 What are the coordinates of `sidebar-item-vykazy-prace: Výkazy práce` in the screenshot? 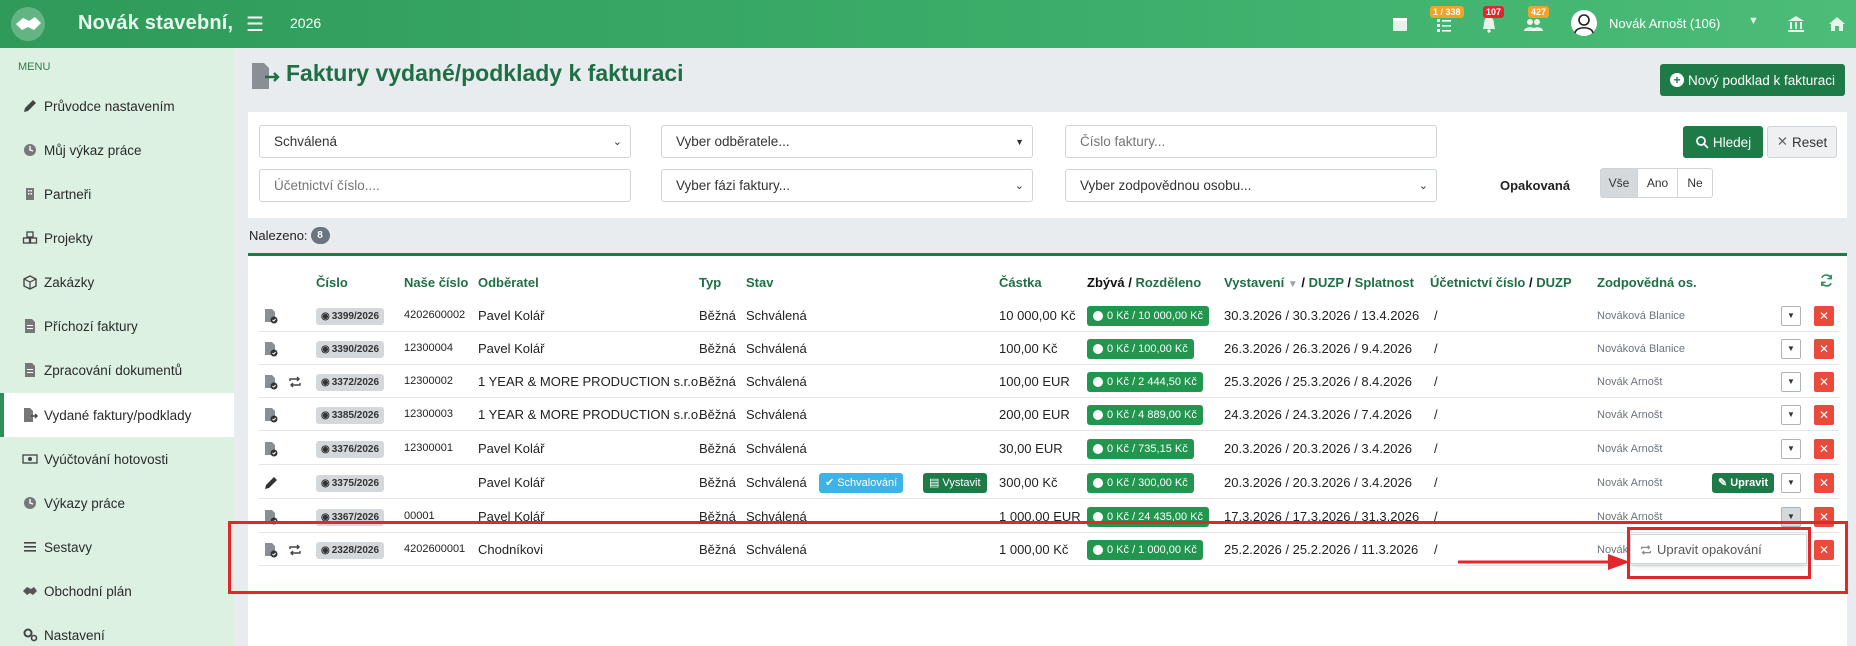 It's located at (117, 503).